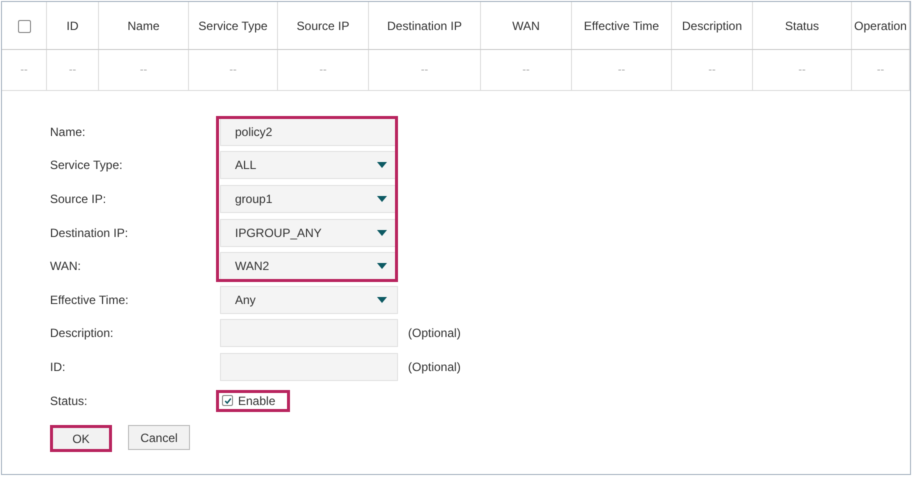 Image resolution: width=912 pixels, height=477 pixels. Describe the element at coordinates (90, 233) in the screenshot. I see `field-label: Destination IP:` at that location.